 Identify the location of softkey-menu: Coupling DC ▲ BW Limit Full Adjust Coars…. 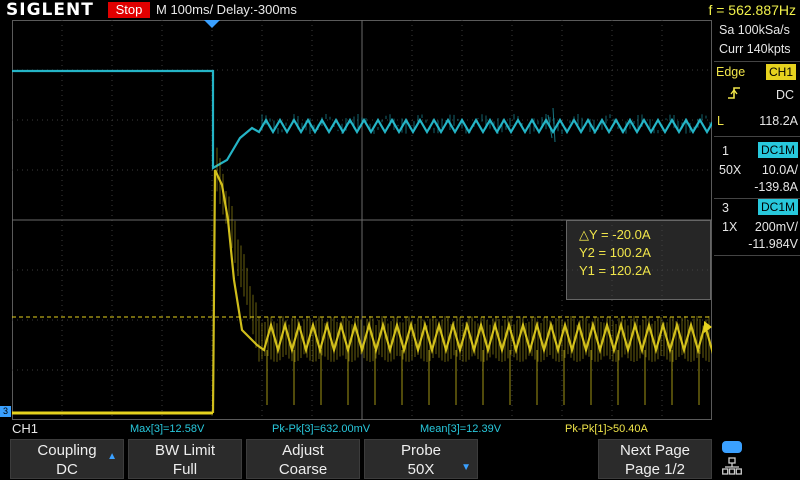
(400, 458).